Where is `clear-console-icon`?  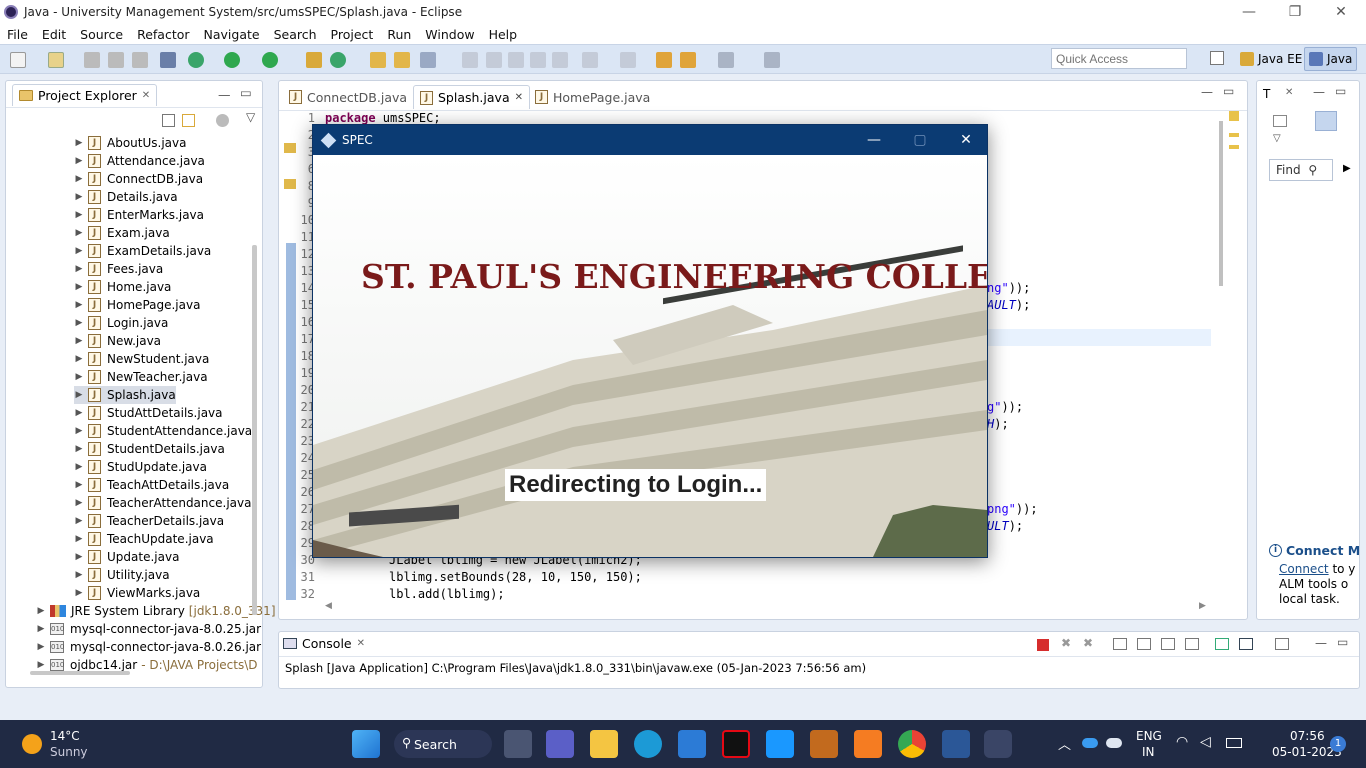
clear-console-icon is located at coordinates (1120, 644).